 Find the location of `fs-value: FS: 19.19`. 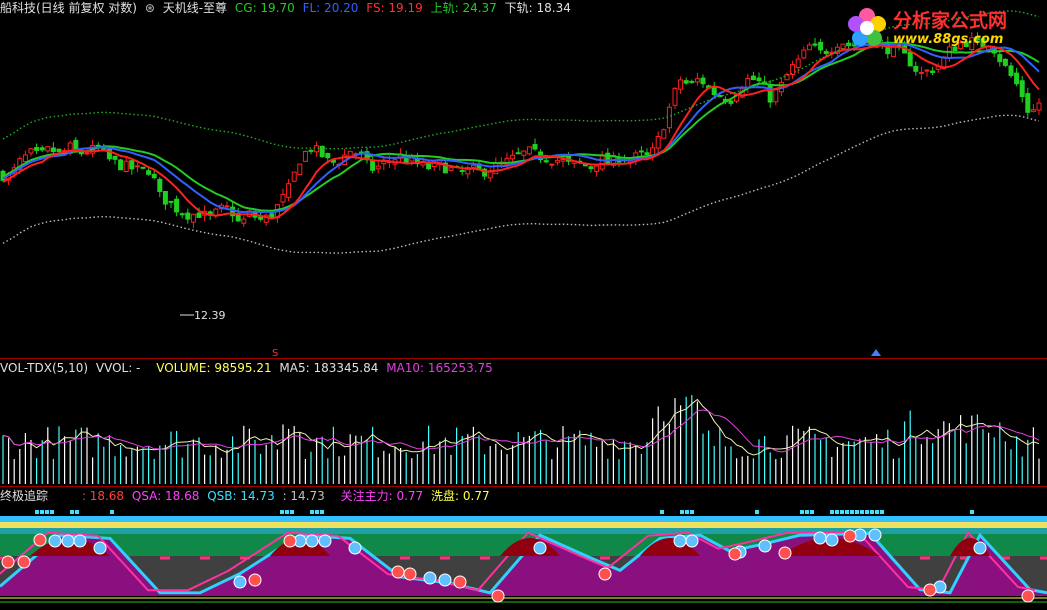

fs-value: FS: 19.19 is located at coordinates (394, 8).